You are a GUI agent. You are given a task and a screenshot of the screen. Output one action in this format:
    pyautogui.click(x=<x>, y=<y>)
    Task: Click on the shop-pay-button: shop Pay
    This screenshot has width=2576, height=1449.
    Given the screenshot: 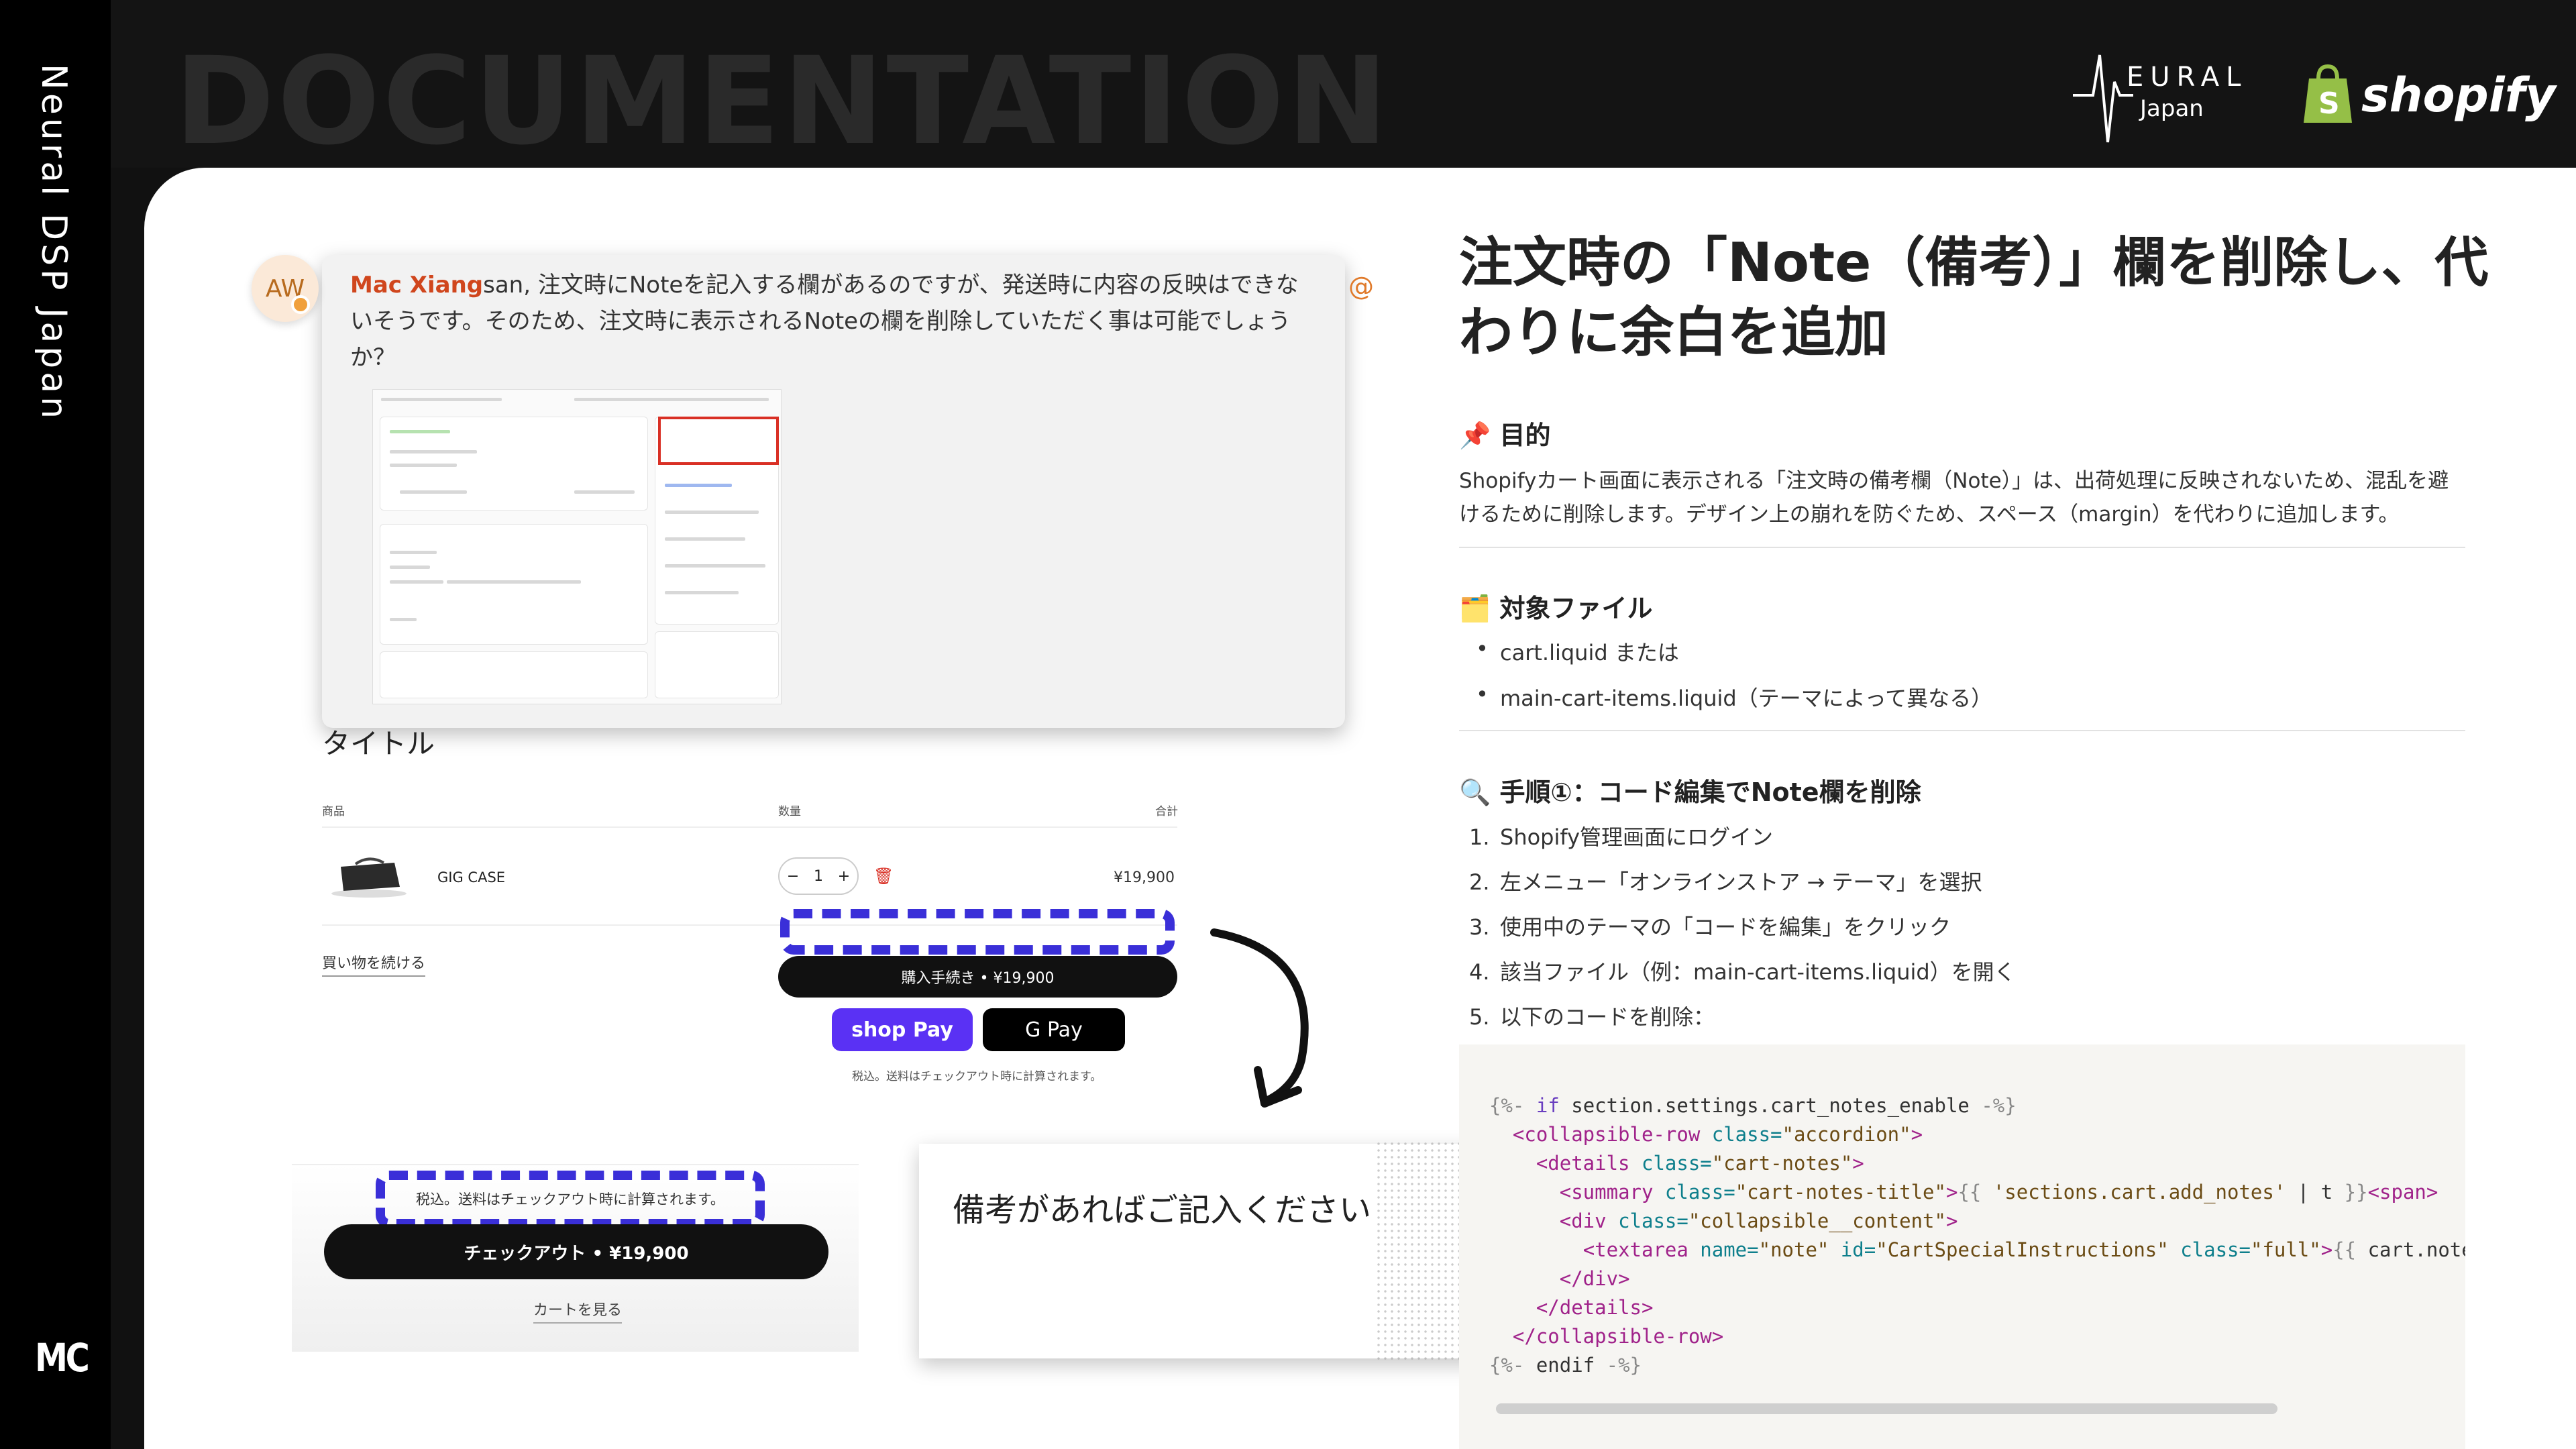 What is the action you would take?
    pyautogui.click(x=902, y=1029)
    